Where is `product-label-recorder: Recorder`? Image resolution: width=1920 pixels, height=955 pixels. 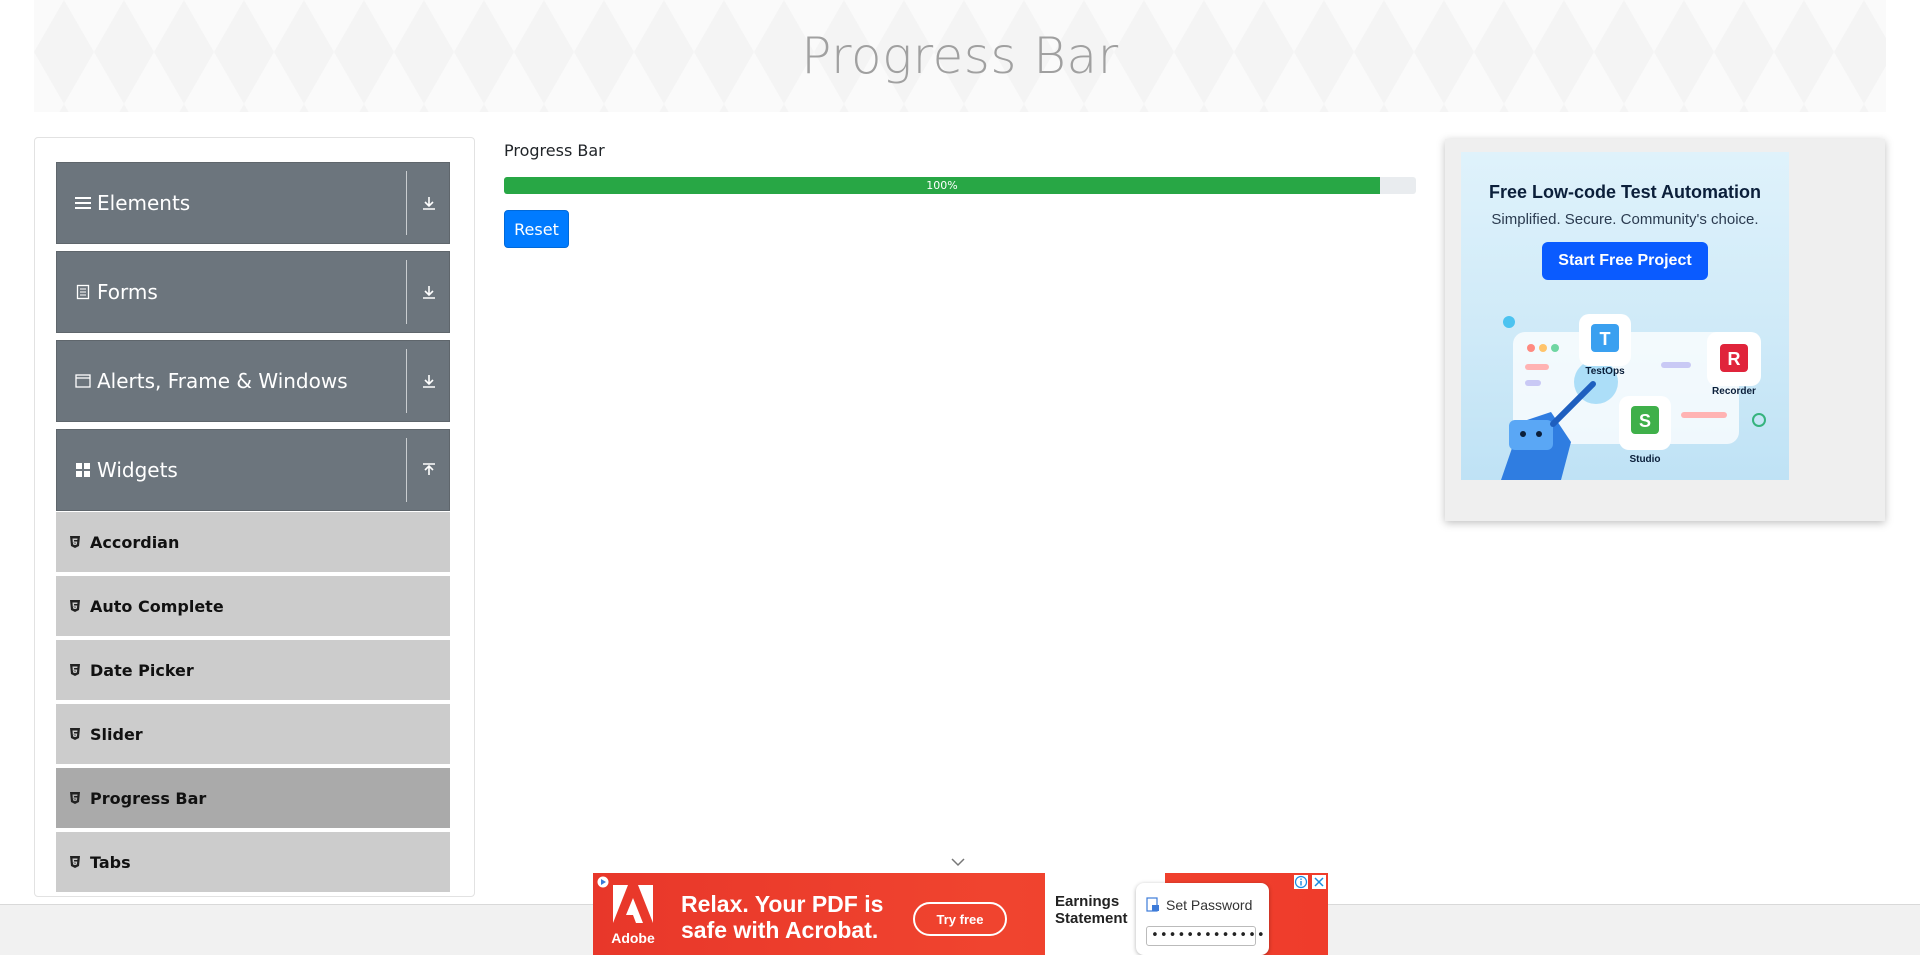 product-label-recorder: Recorder is located at coordinates (1734, 391).